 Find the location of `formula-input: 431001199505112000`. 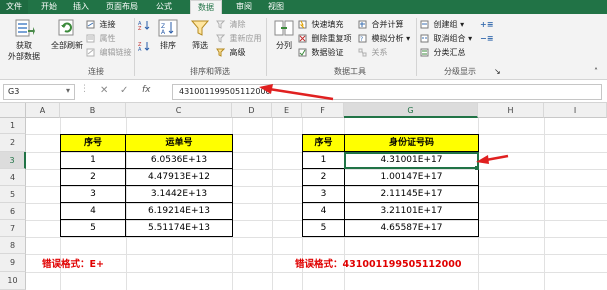

formula-input: 431001199505112000 is located at coordinates (387, 92).